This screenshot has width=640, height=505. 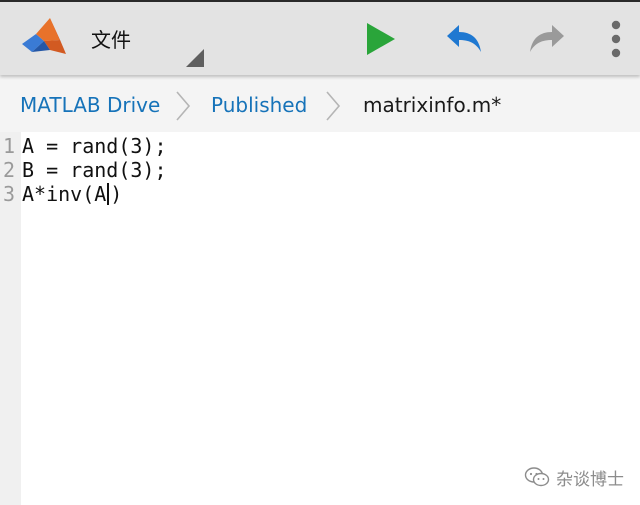 I want to click on line-number: 2, so click(x=9, y=170).